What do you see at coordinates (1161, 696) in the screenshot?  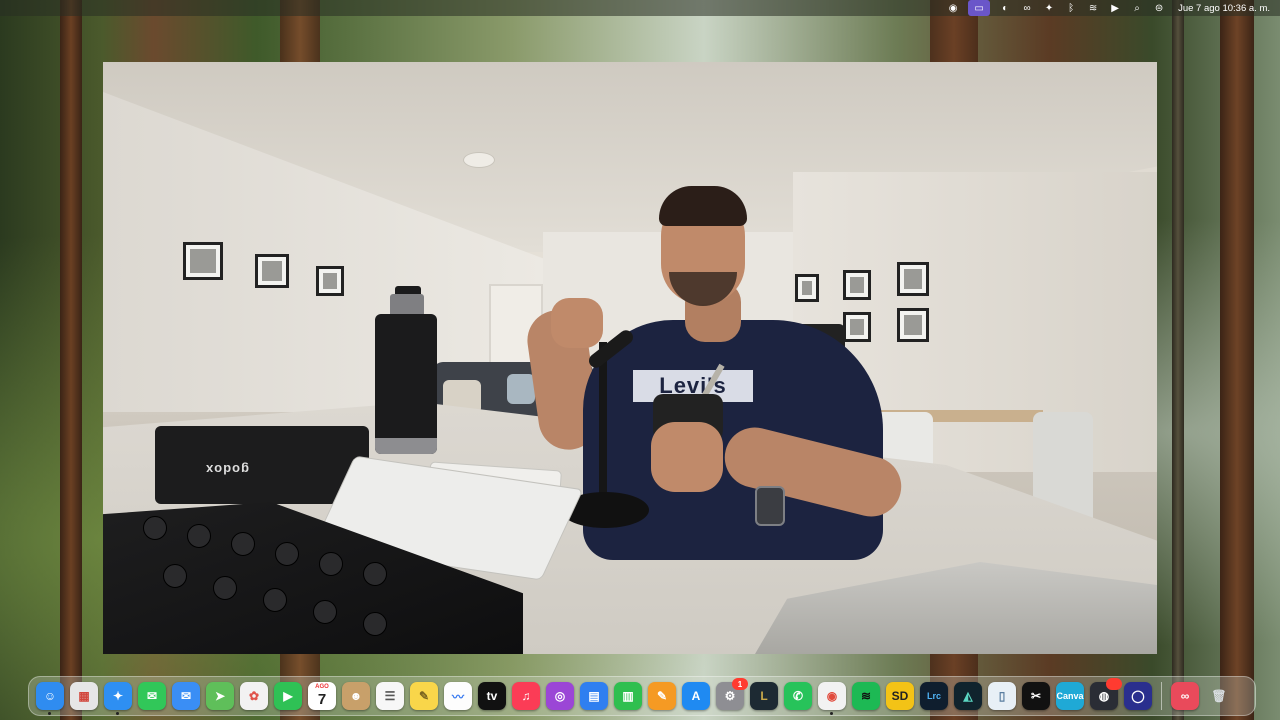 I see `dock-separator` at bounding box center [1161, 696].